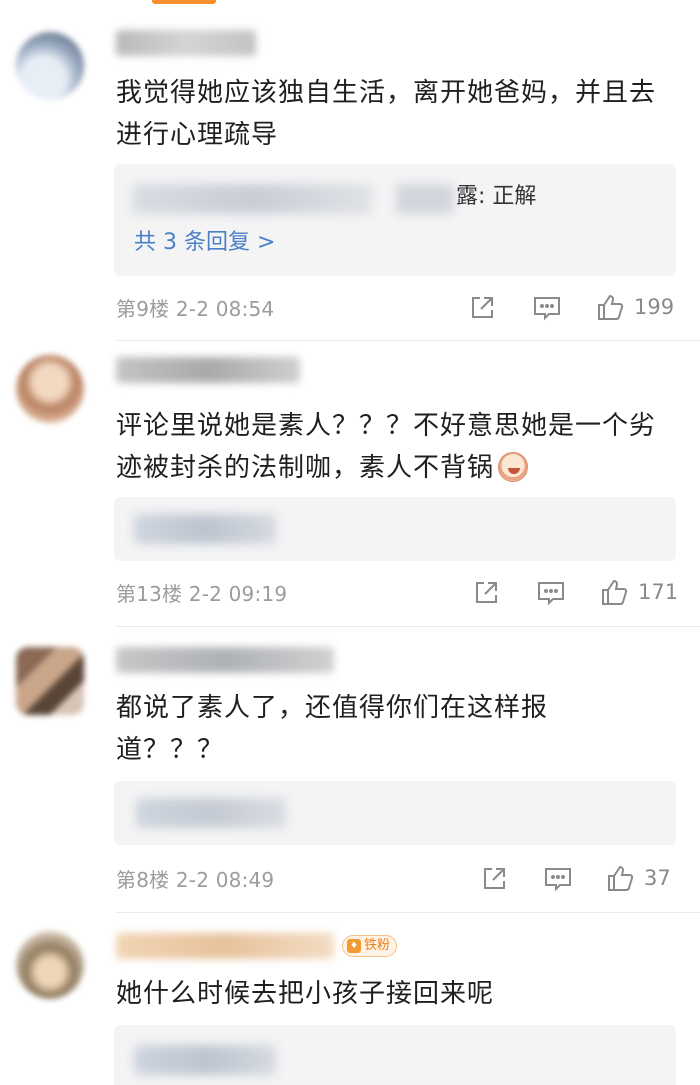  Describe the element at coordinates (496, 196) in the screenshot. I see `reply-snippet: 露: 正解` at that location.